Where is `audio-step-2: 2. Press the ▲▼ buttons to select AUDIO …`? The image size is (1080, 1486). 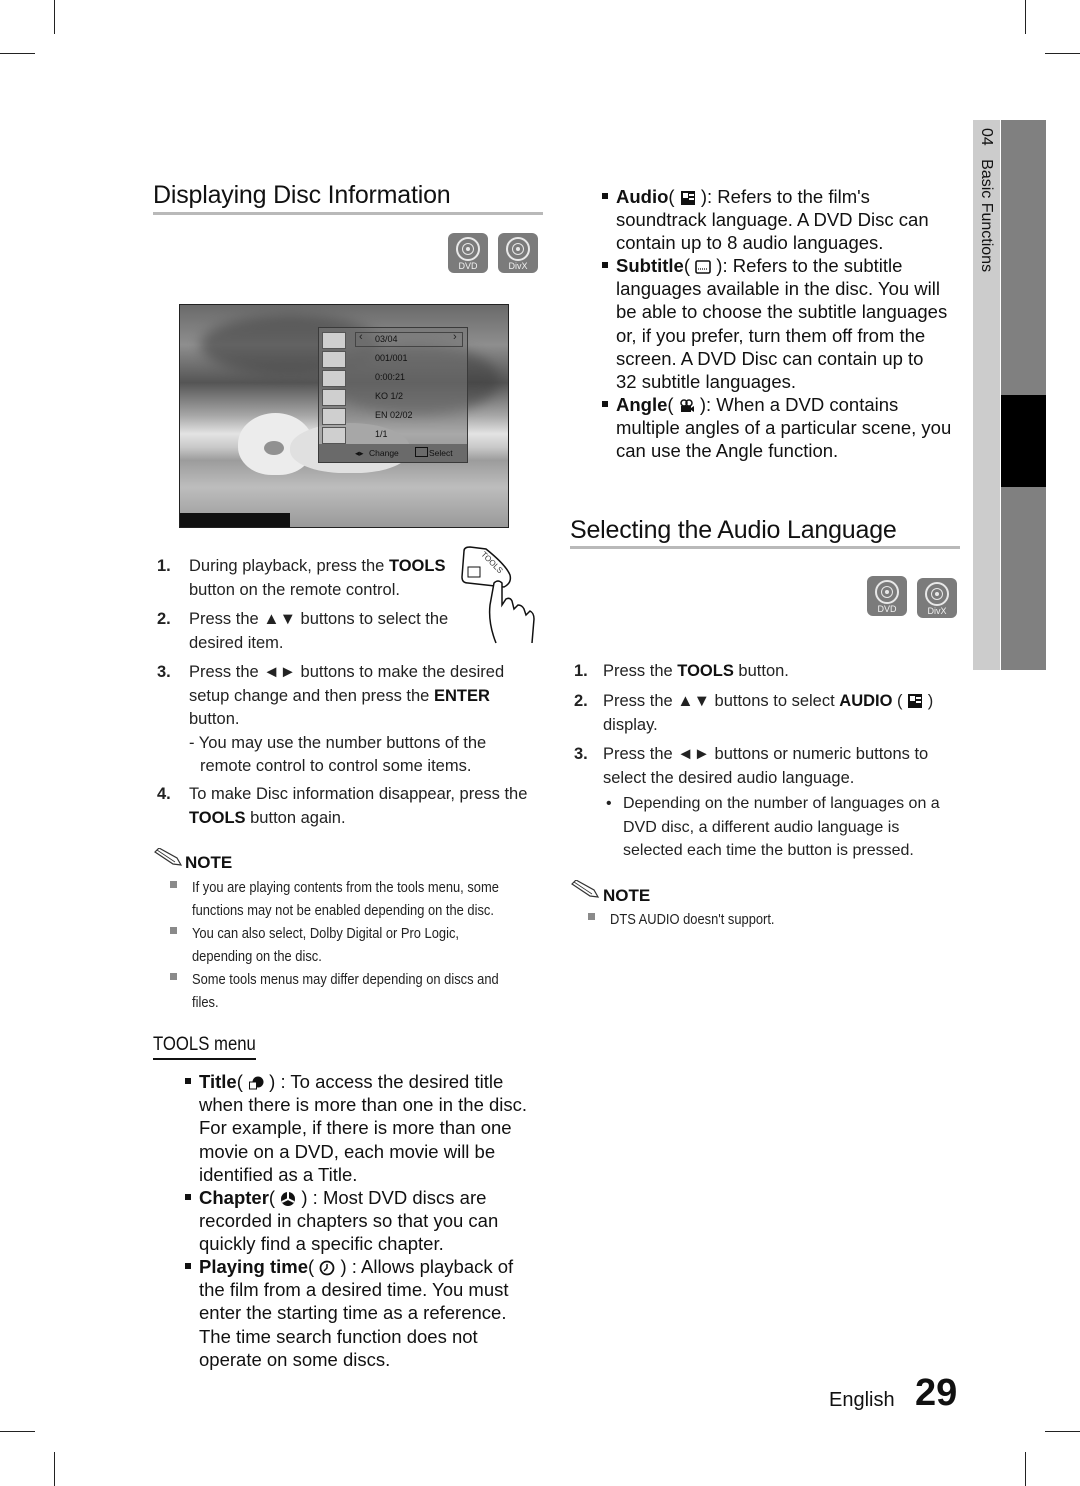
audio-step-2: 2. Press the ▲▼ buttons to select AUDIO … is located at coordinates (754, 713).